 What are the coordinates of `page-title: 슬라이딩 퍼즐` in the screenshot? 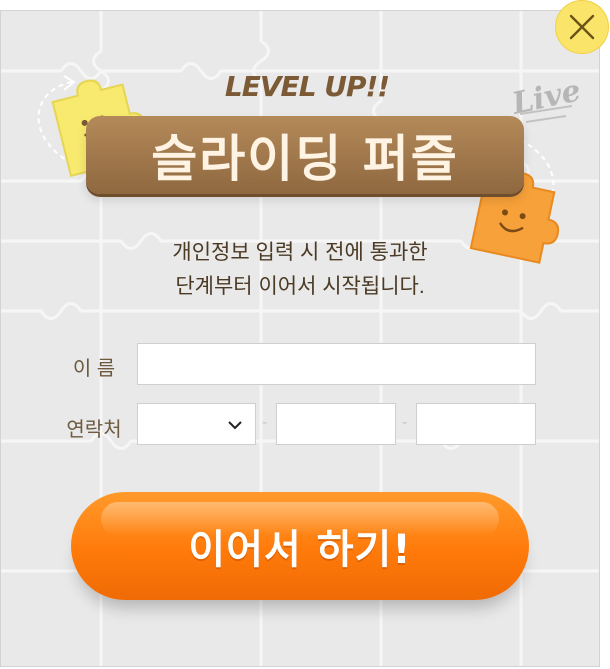 It's located at (305, 159).